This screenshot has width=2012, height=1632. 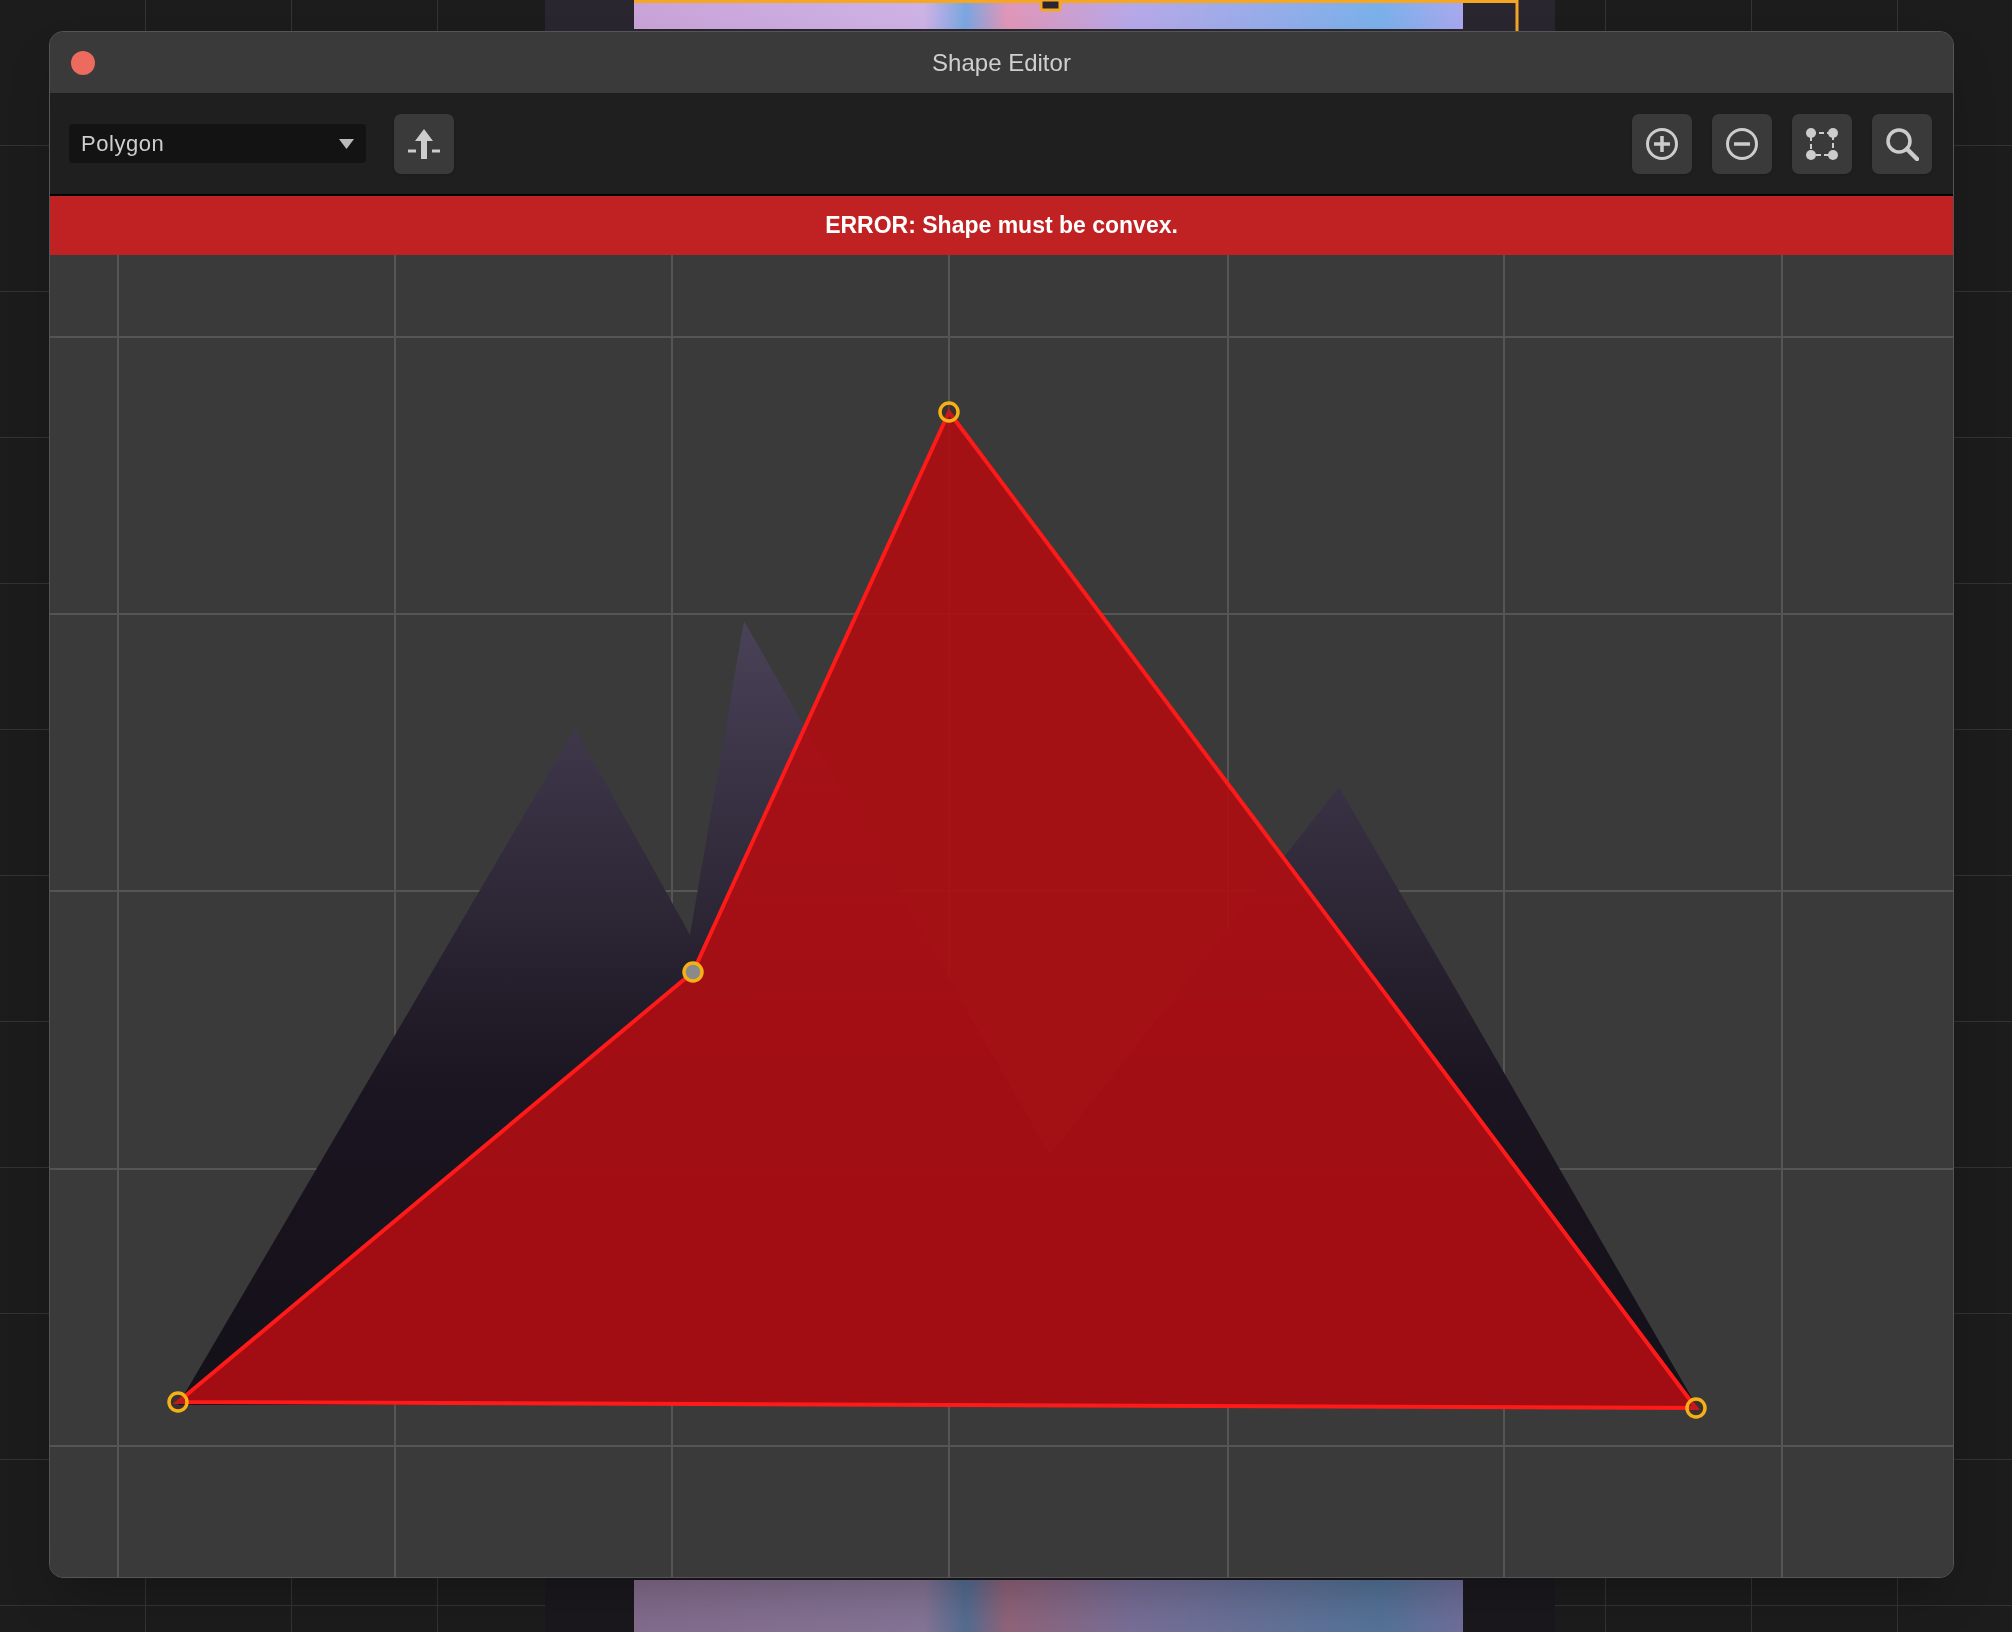 What do you see at coordinates (346, 143) in the screenshot?
I see `caret-icon` at bounding box center [346, 143].